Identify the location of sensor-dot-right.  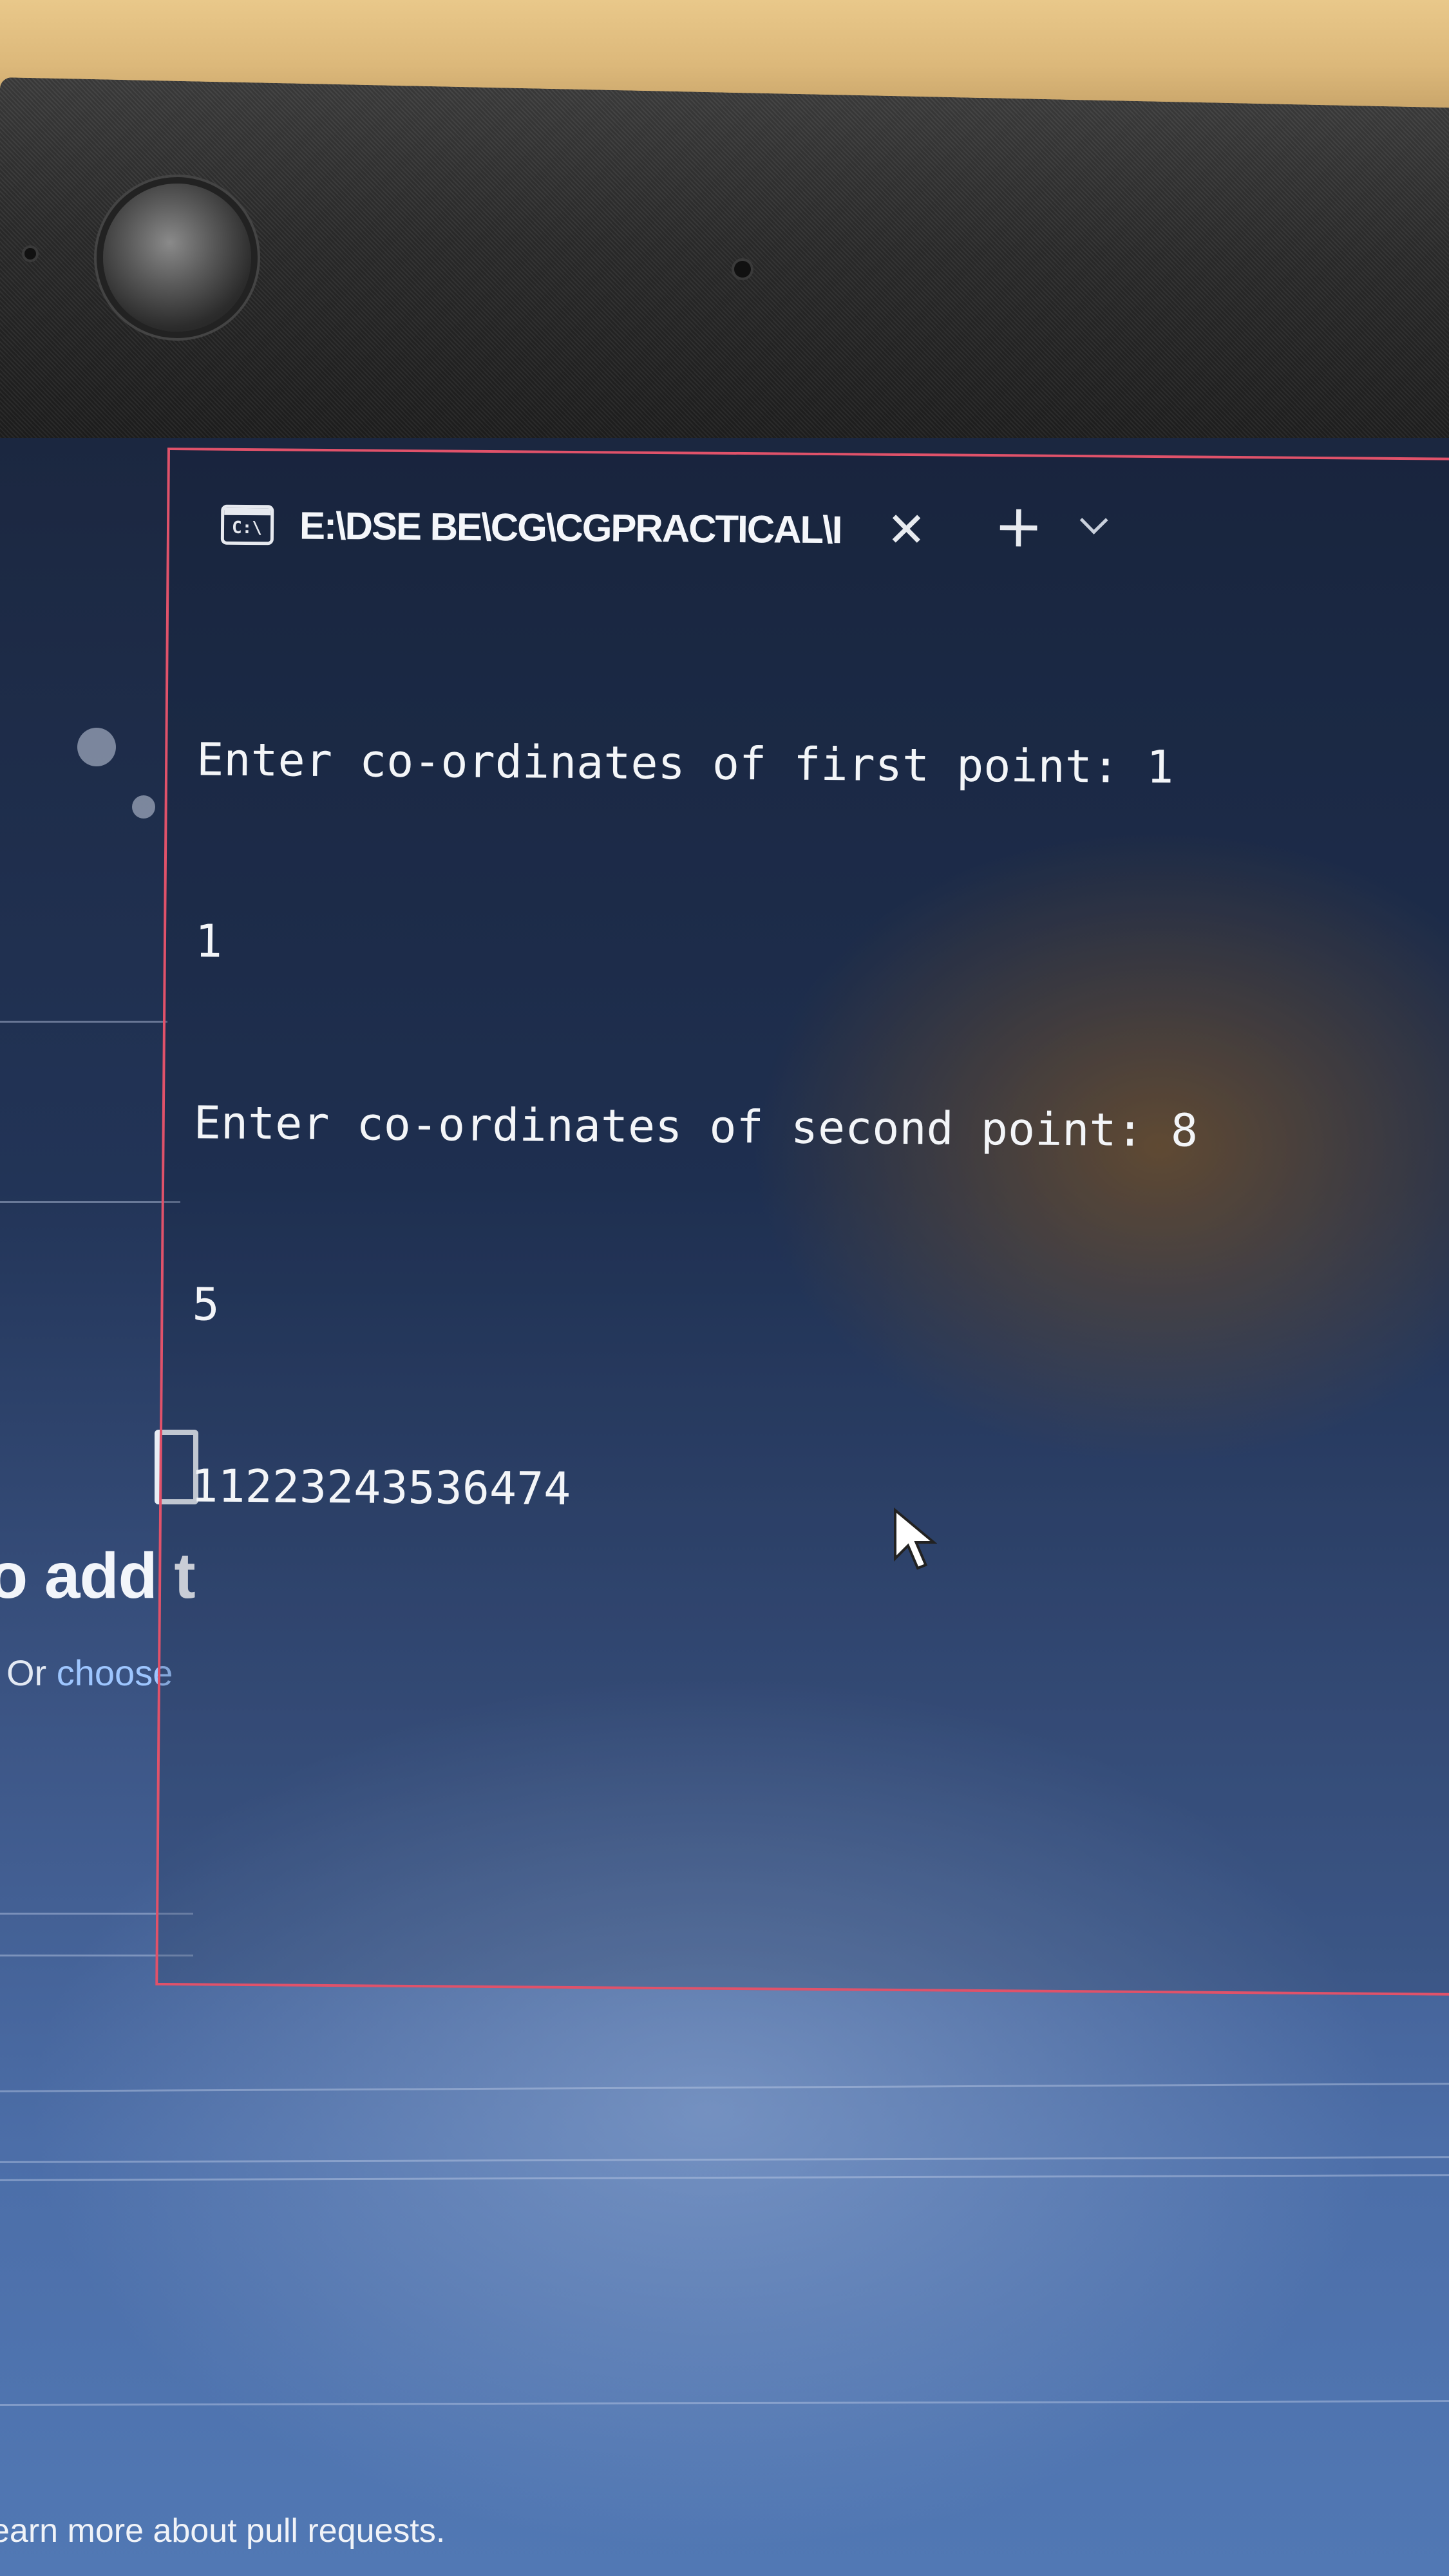
(743, 269).